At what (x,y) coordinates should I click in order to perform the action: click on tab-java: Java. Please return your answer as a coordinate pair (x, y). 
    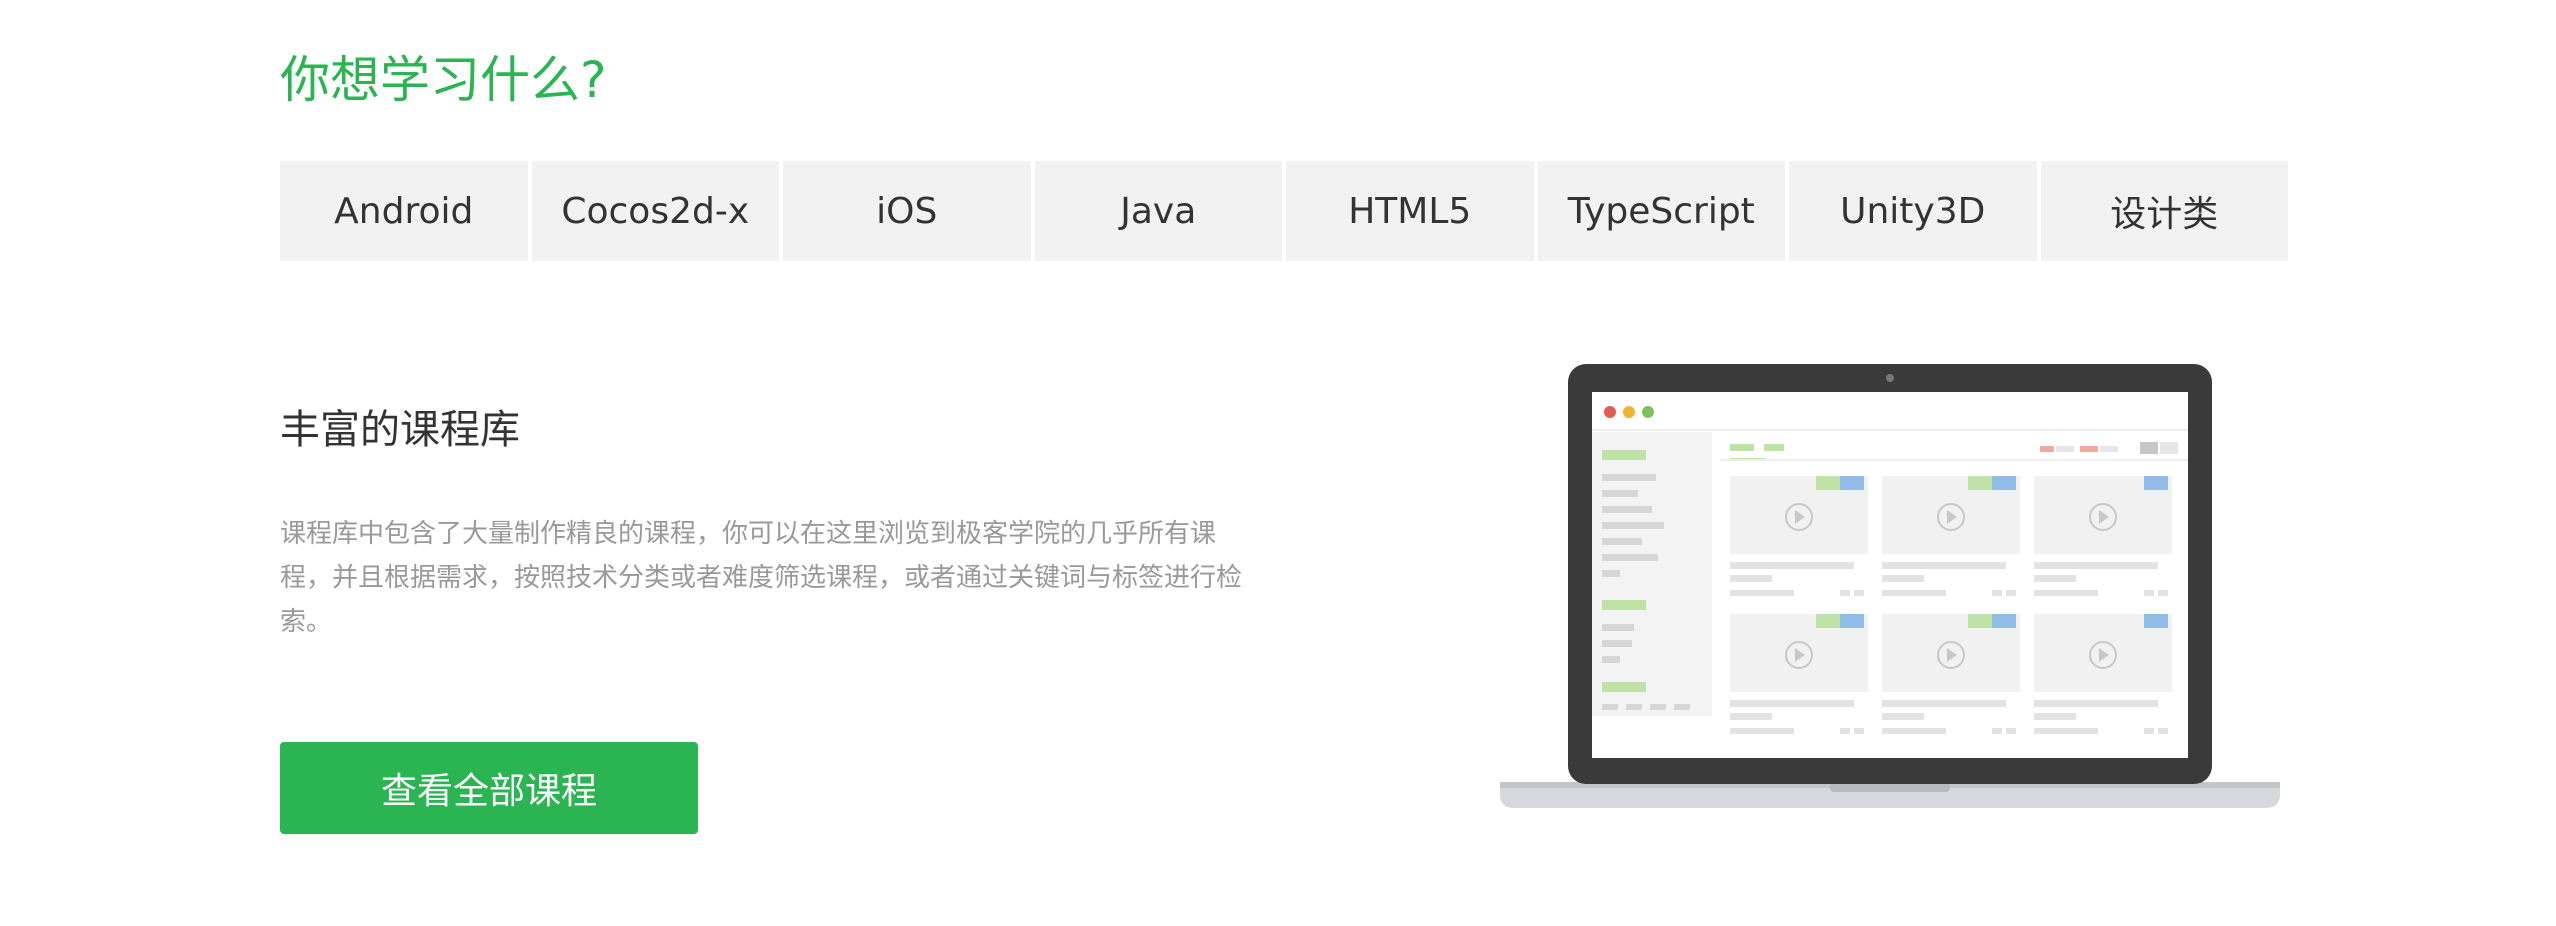
    Looking at the image, I should click on (1158, 211).